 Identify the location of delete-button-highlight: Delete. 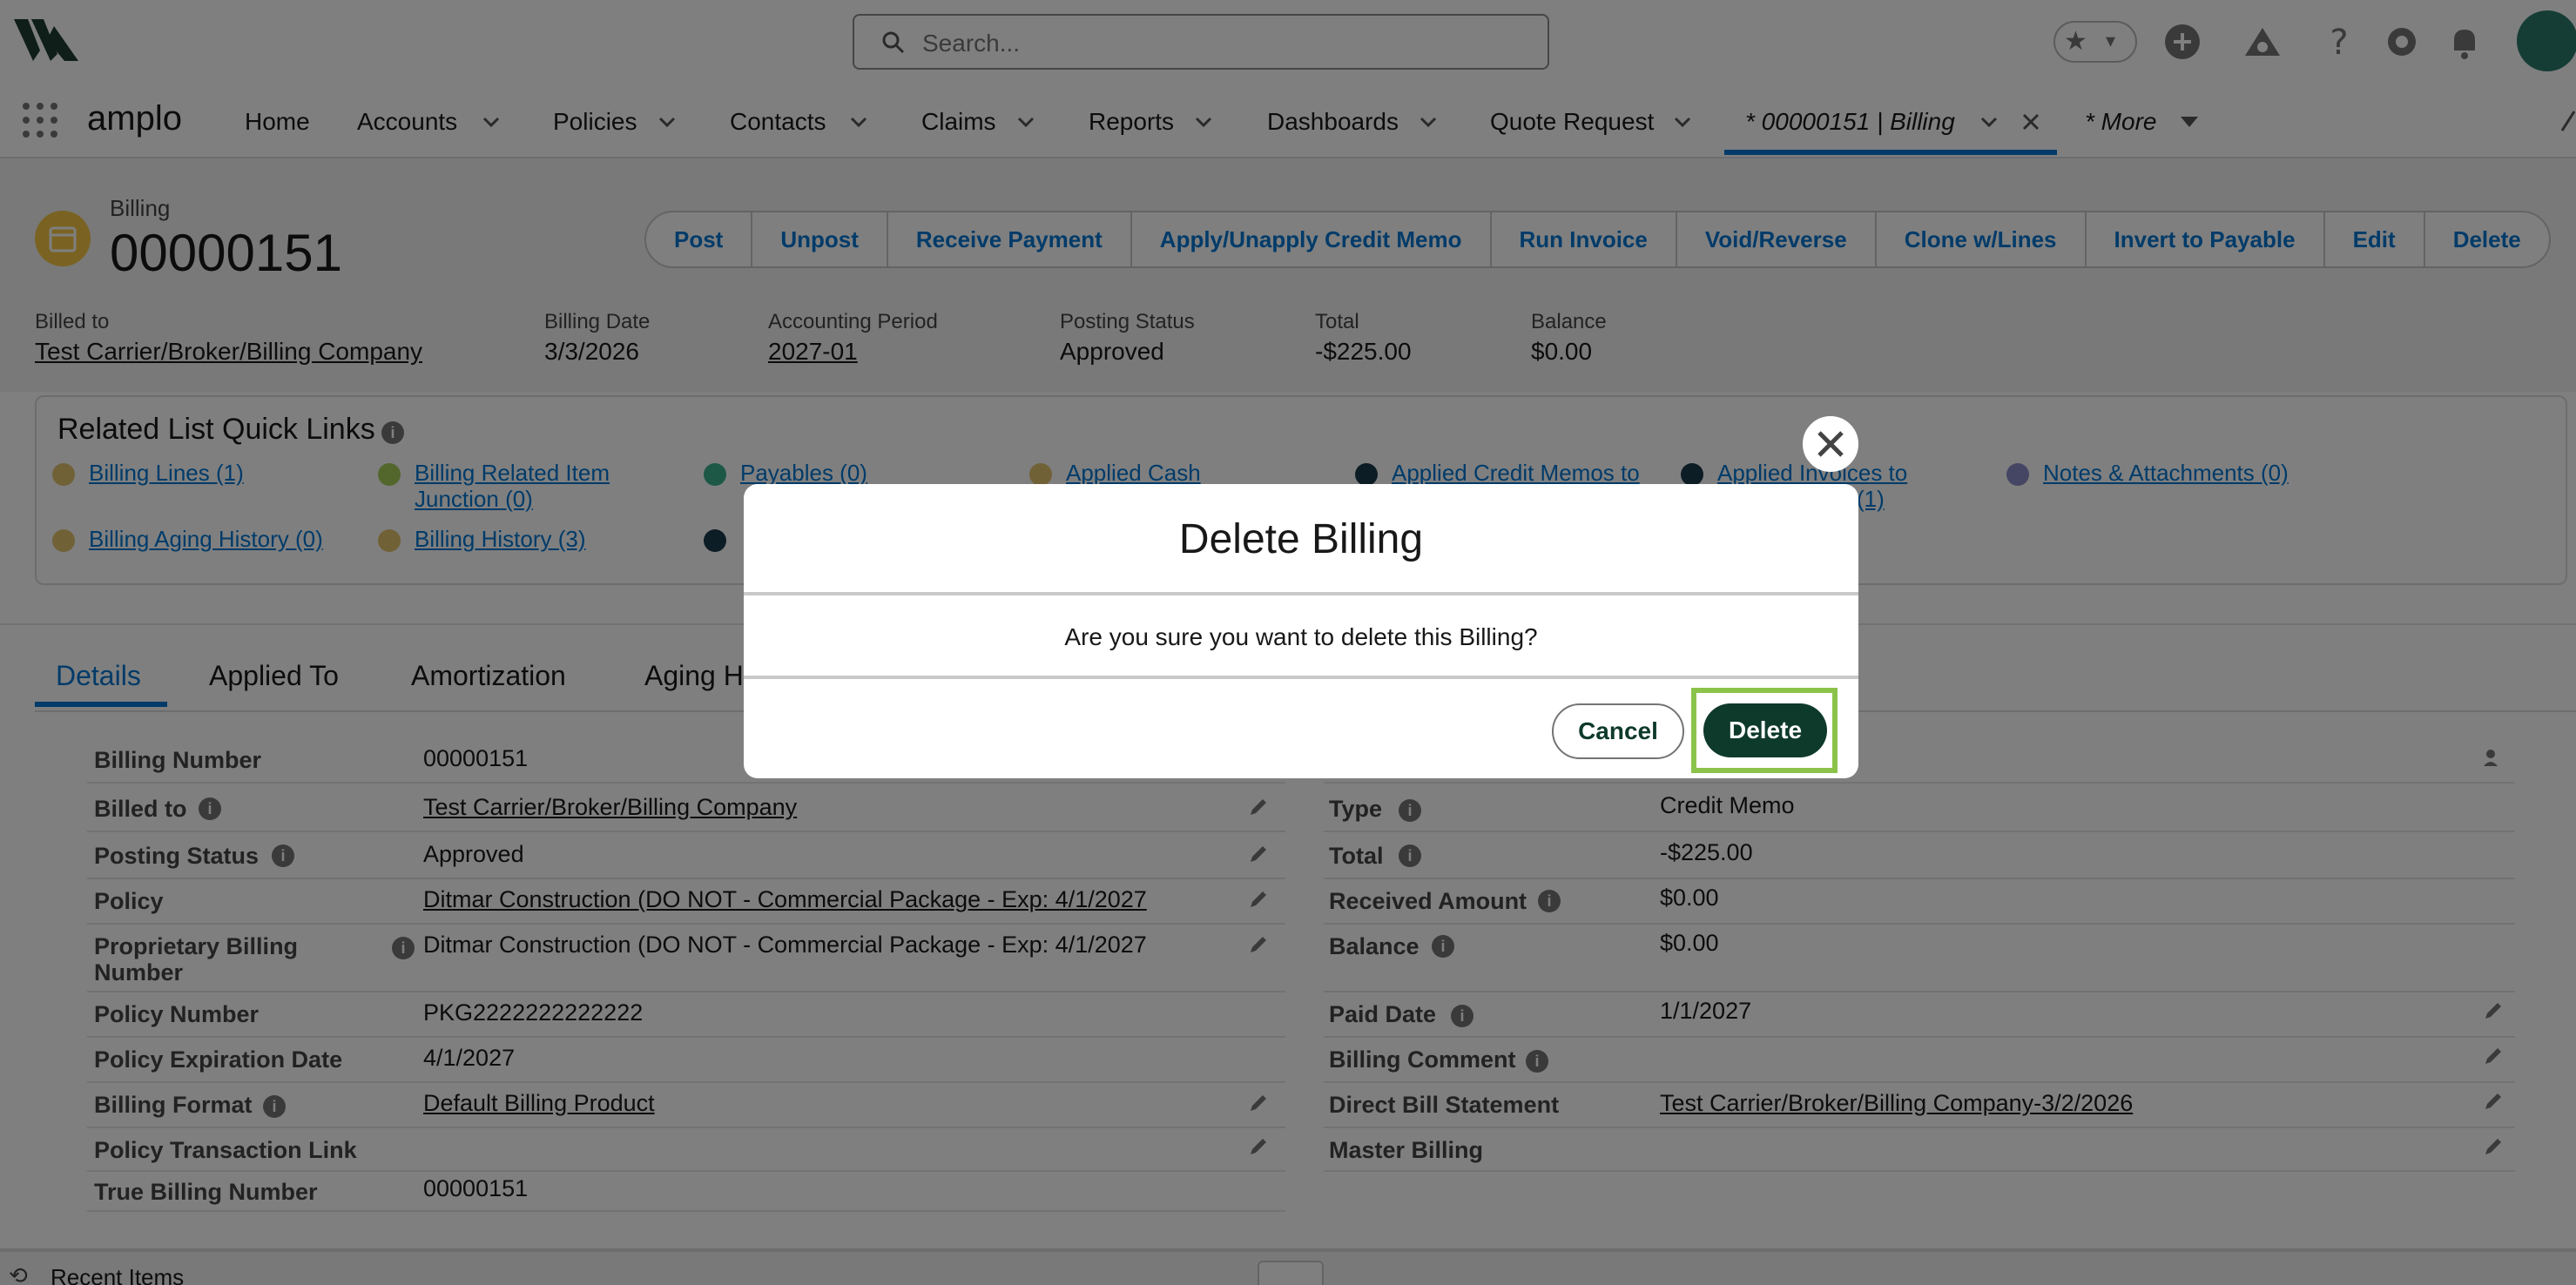
(1764, 730).